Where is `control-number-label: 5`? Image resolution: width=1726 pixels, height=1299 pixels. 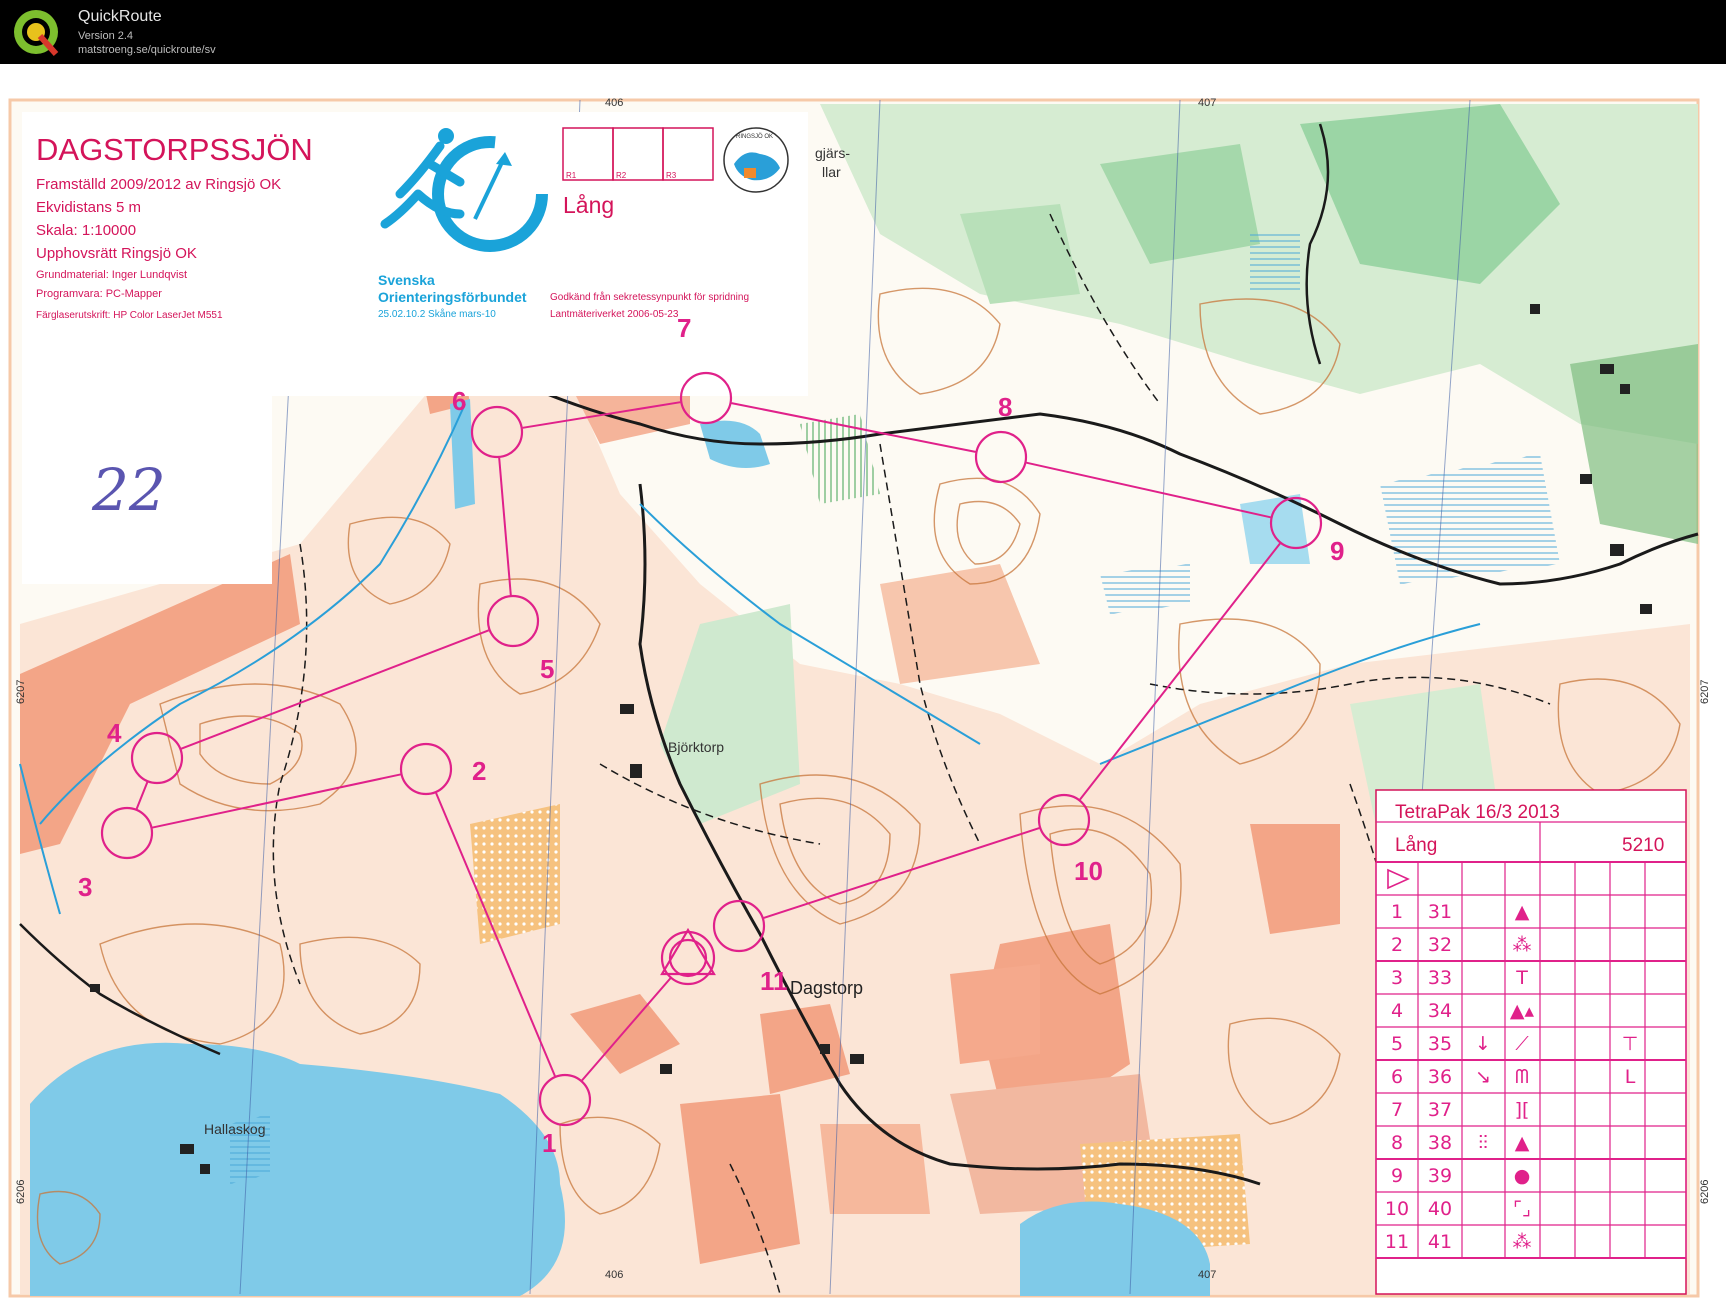
control-number-label: 5 is located at coordinates (547, 669).